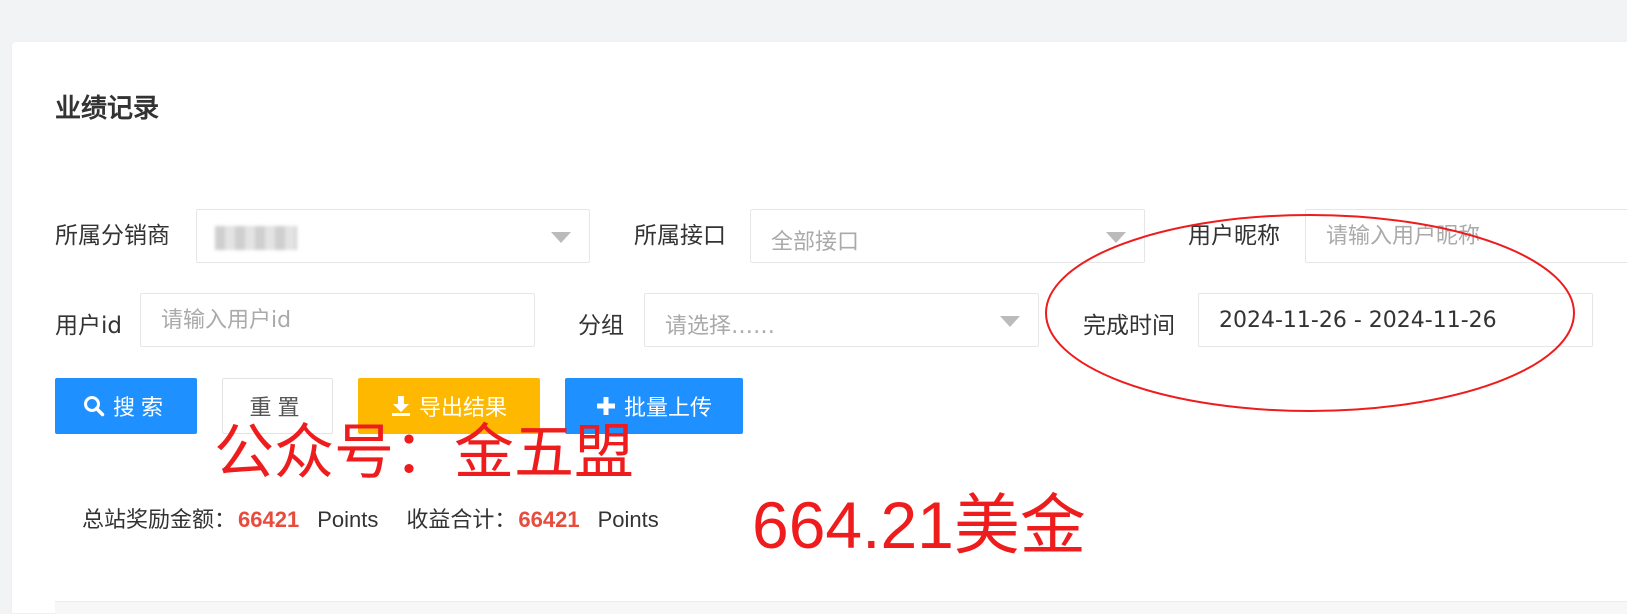  I want to click on search-button-label: 搜索, so click(140, 408).